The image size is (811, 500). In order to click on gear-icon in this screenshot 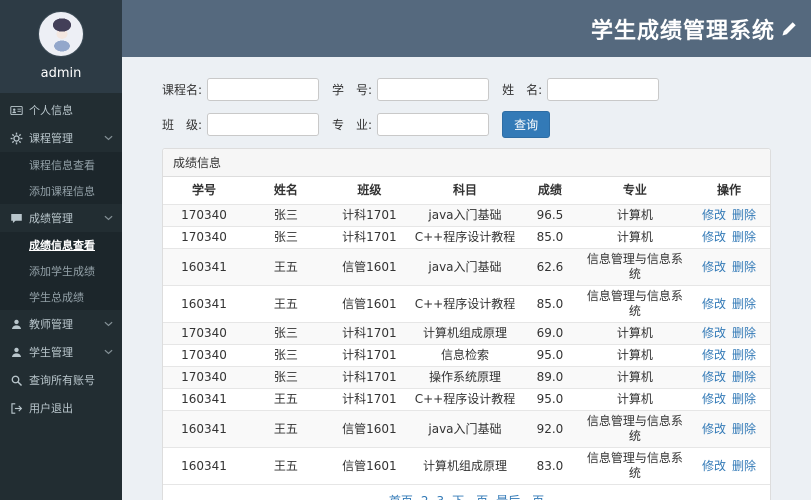, I will do `click(16, 138)`.